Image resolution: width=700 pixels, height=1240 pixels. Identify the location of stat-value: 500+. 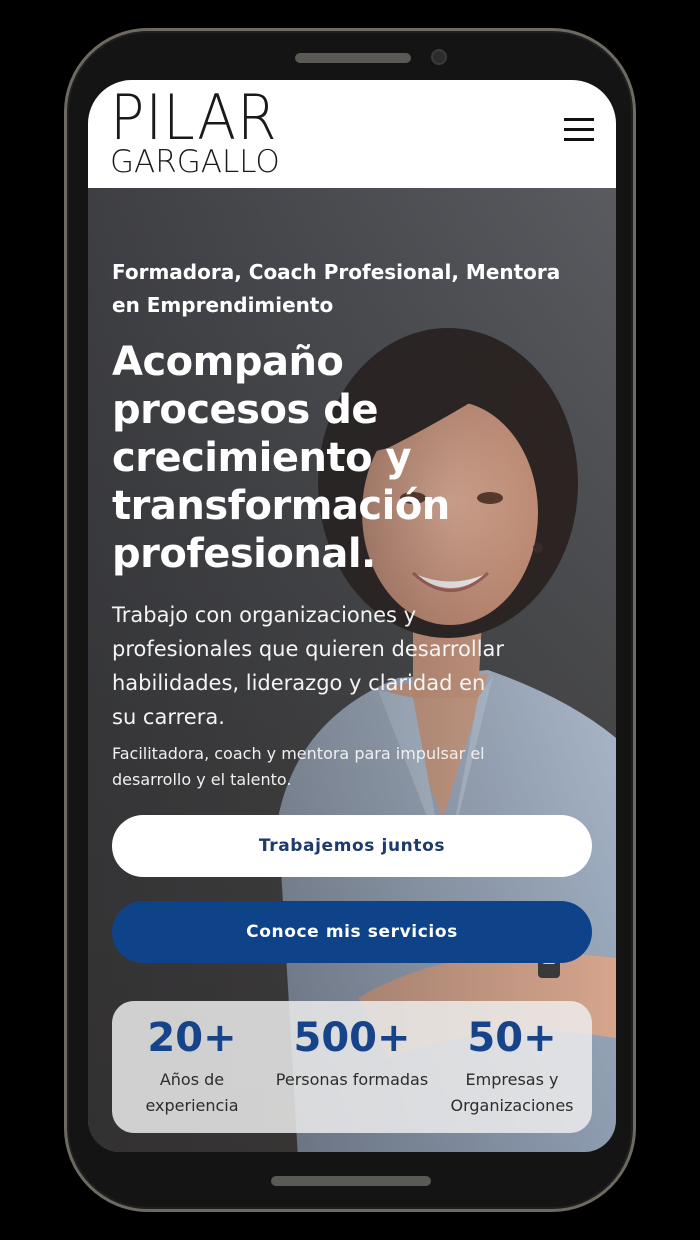
(352, 1038).